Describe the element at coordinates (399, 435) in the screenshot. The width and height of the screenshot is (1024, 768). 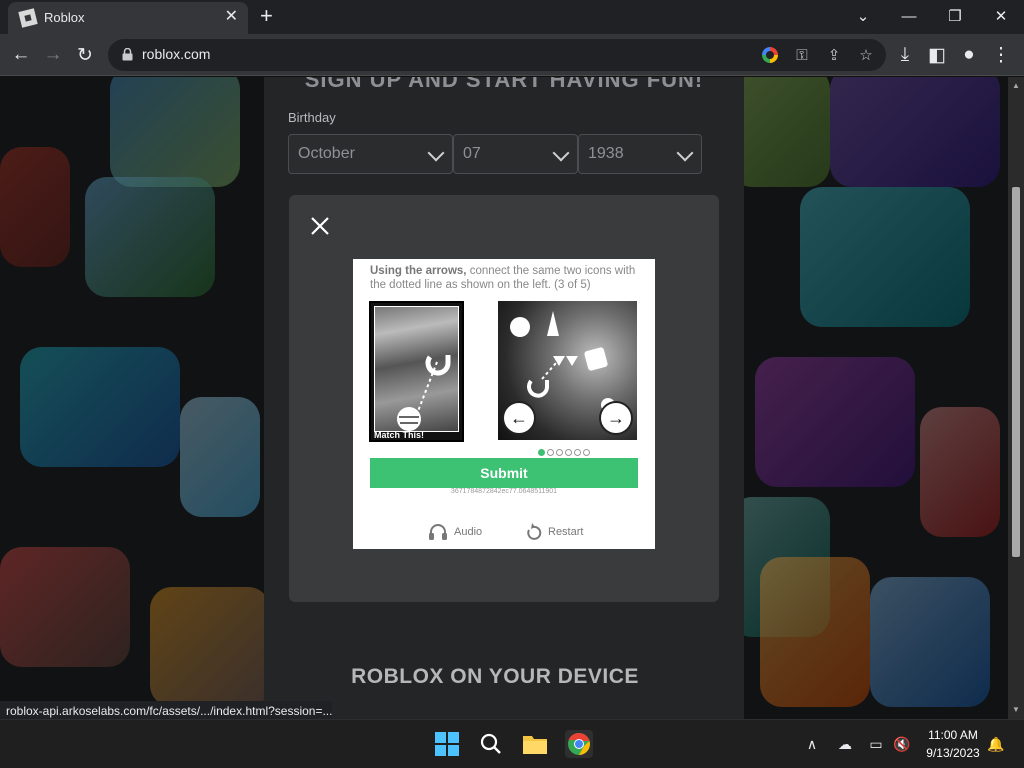
I see `match-this-label: Match This!` at that location.